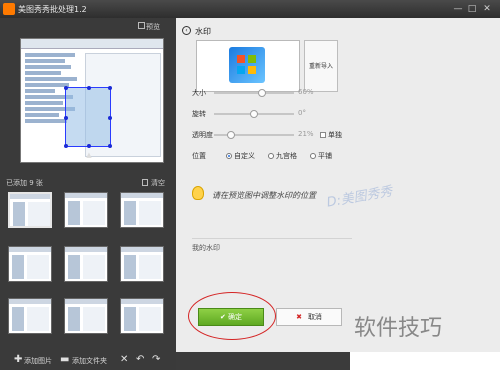 Image resolution: width=500 pixels, height=370 pixels. What do you see at coordinates (89, 155) in the screenshot?
I see `collapse-arrow-icon: ▲` at bounding box center [89, 155].